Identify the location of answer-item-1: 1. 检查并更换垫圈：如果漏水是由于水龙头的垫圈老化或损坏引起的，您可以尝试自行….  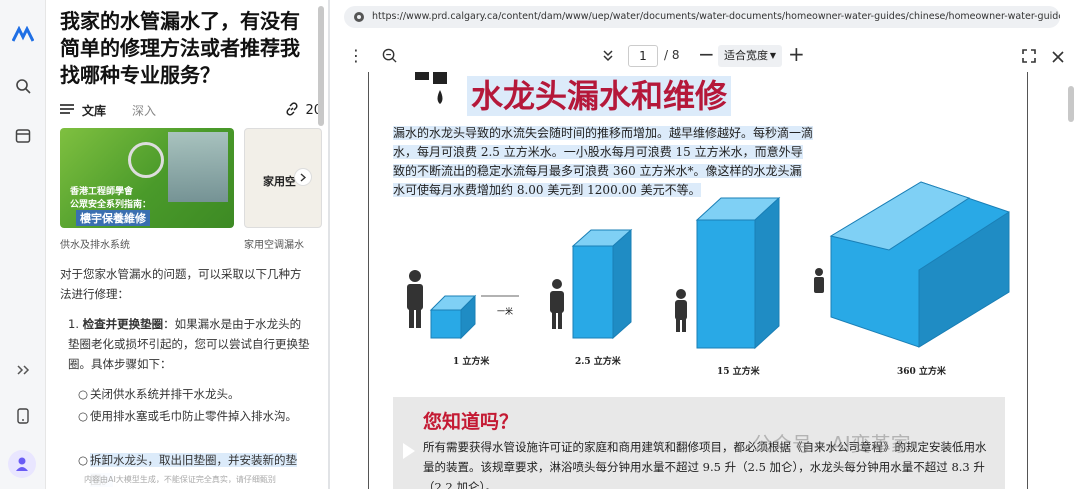
(189, 344).